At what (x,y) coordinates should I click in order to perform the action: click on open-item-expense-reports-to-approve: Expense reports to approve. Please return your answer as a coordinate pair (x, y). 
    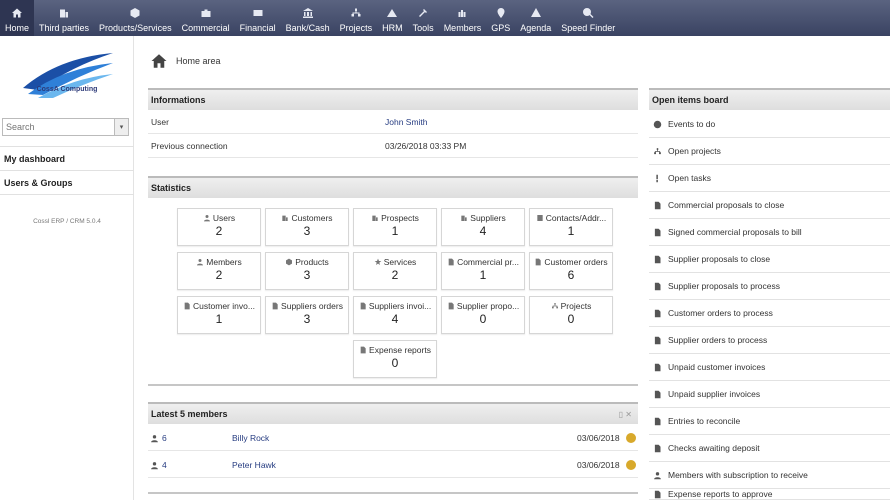
    Looking at the image, I should click on (769, 494).